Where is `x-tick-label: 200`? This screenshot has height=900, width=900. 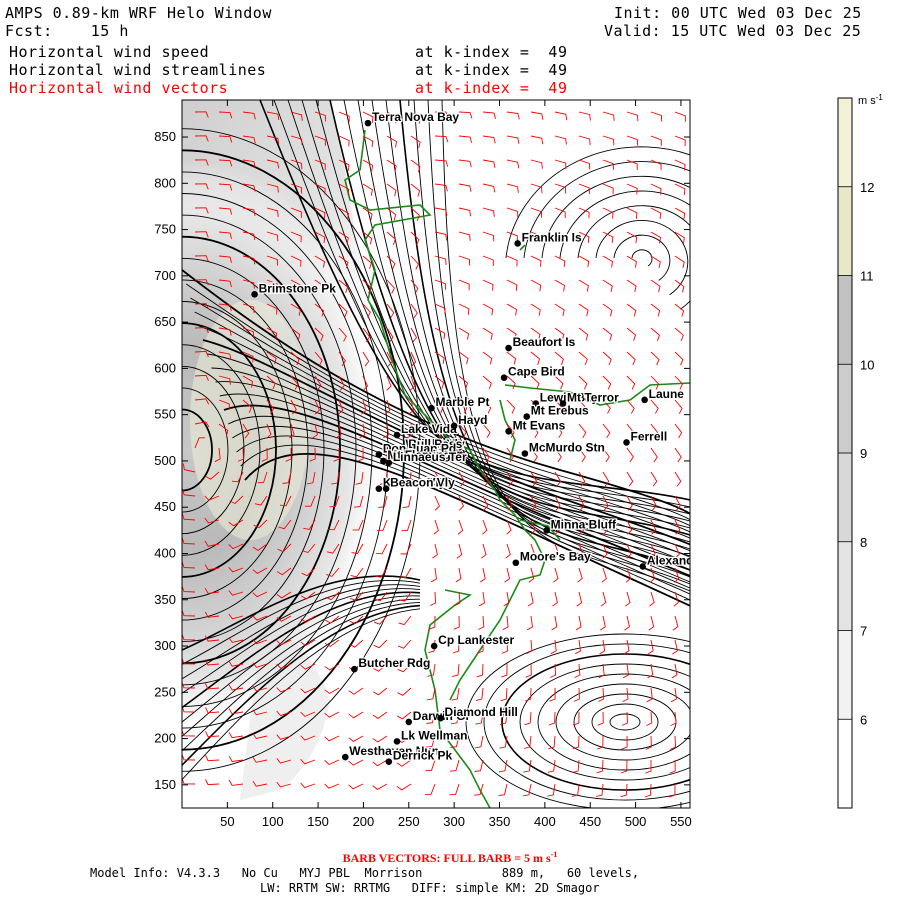
x-tick-label: 200 is located at coordinates (364, 821).